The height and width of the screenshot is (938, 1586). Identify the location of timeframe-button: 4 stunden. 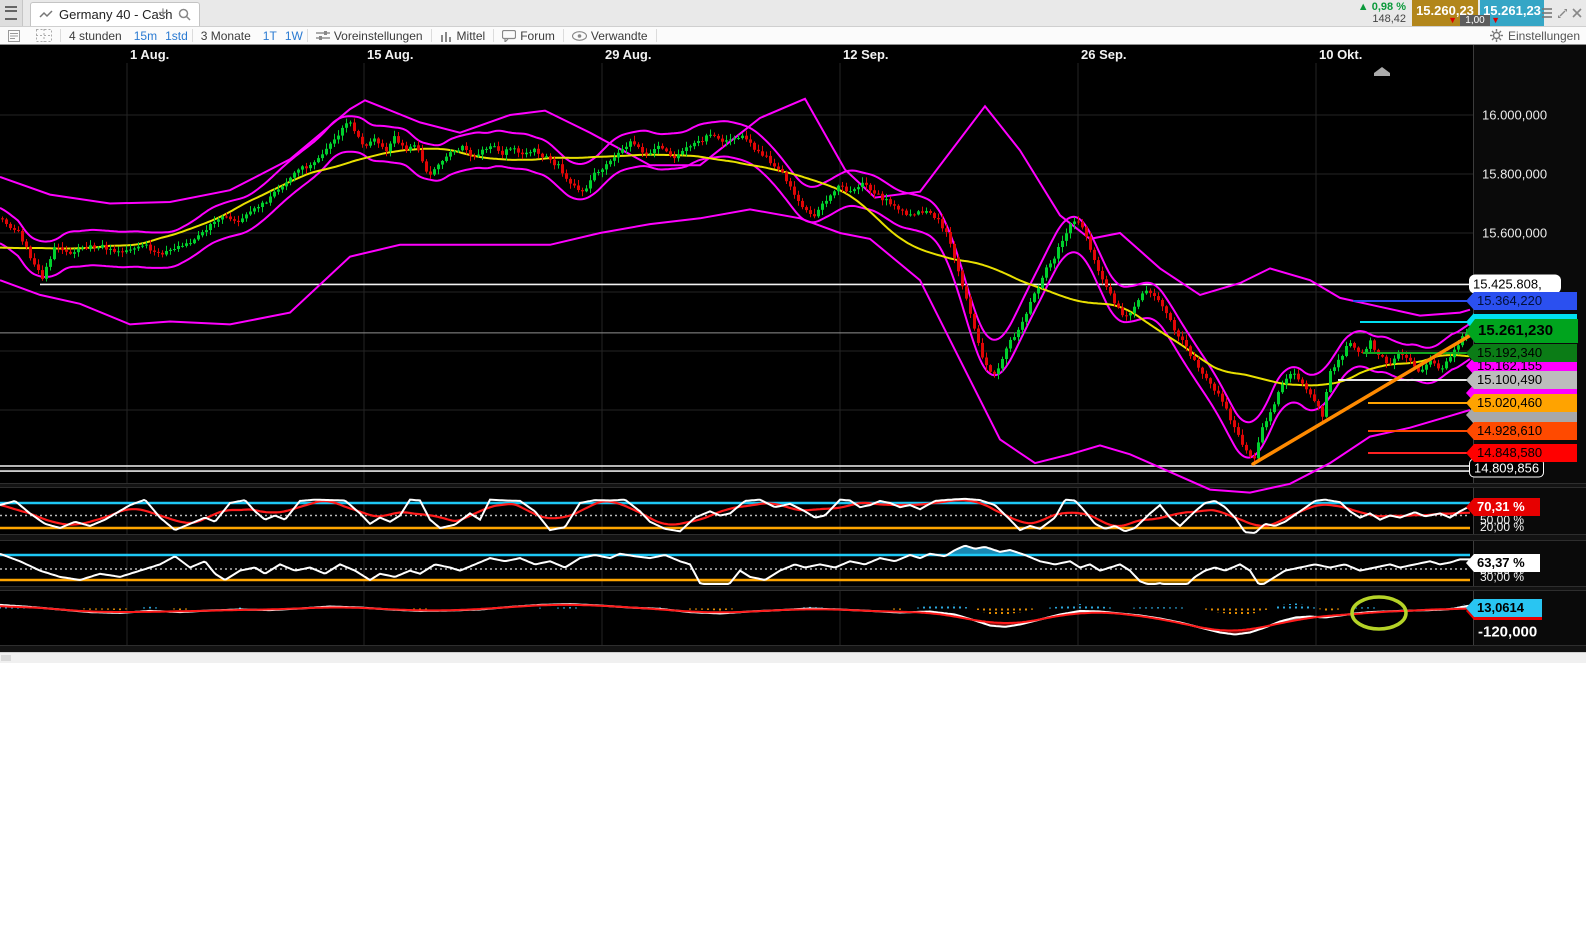
(95, 35).